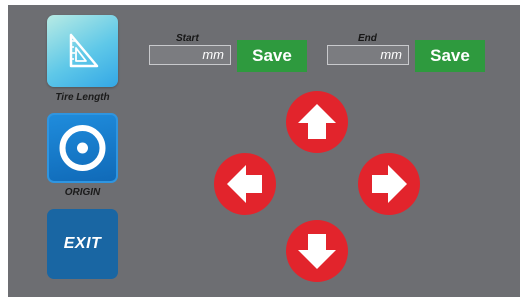  What do you see at coordinates (187, 38) in the screenshot?
I see `start-label: Start` at bounding box center [187, 38].